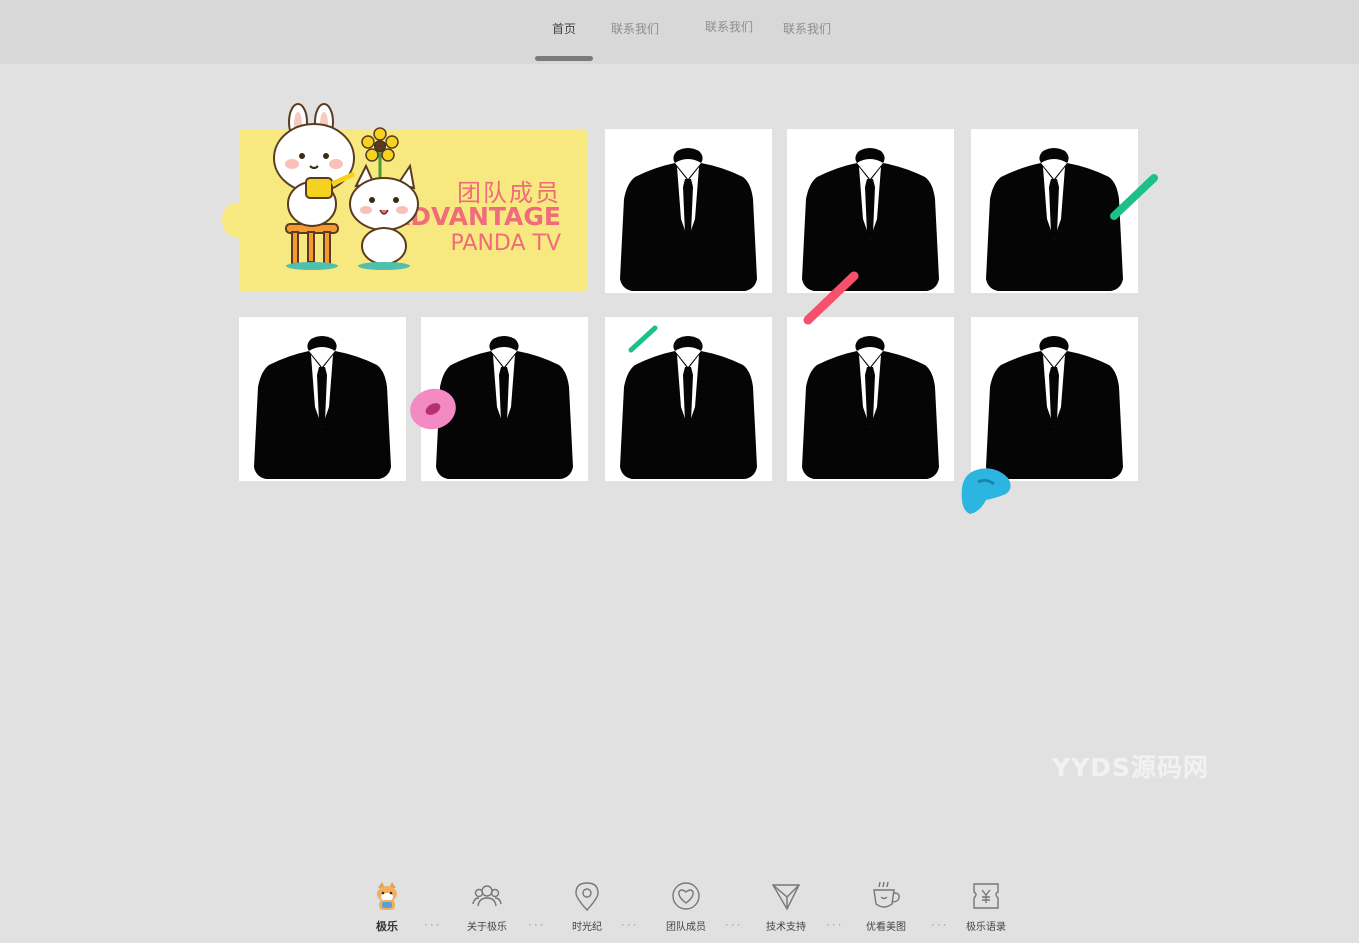  Describe the element at coordinates (986, 927) in the screenshot. I see `bottom-nav-label: 极乐语录` at that location.